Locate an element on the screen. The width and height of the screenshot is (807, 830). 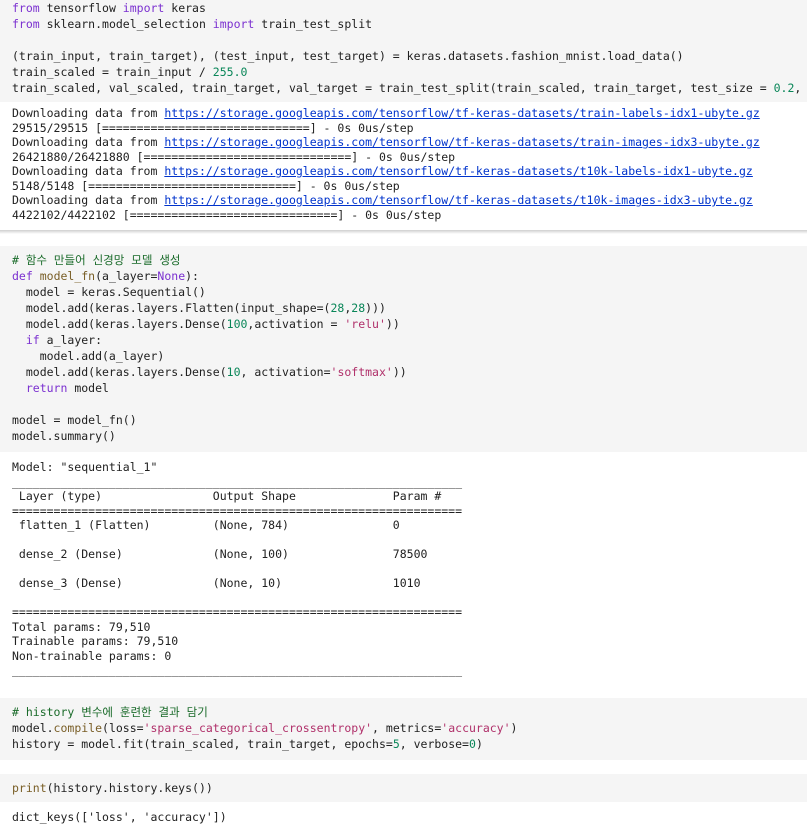
code-line: if a_layer: is located at coordinates (409, 340).